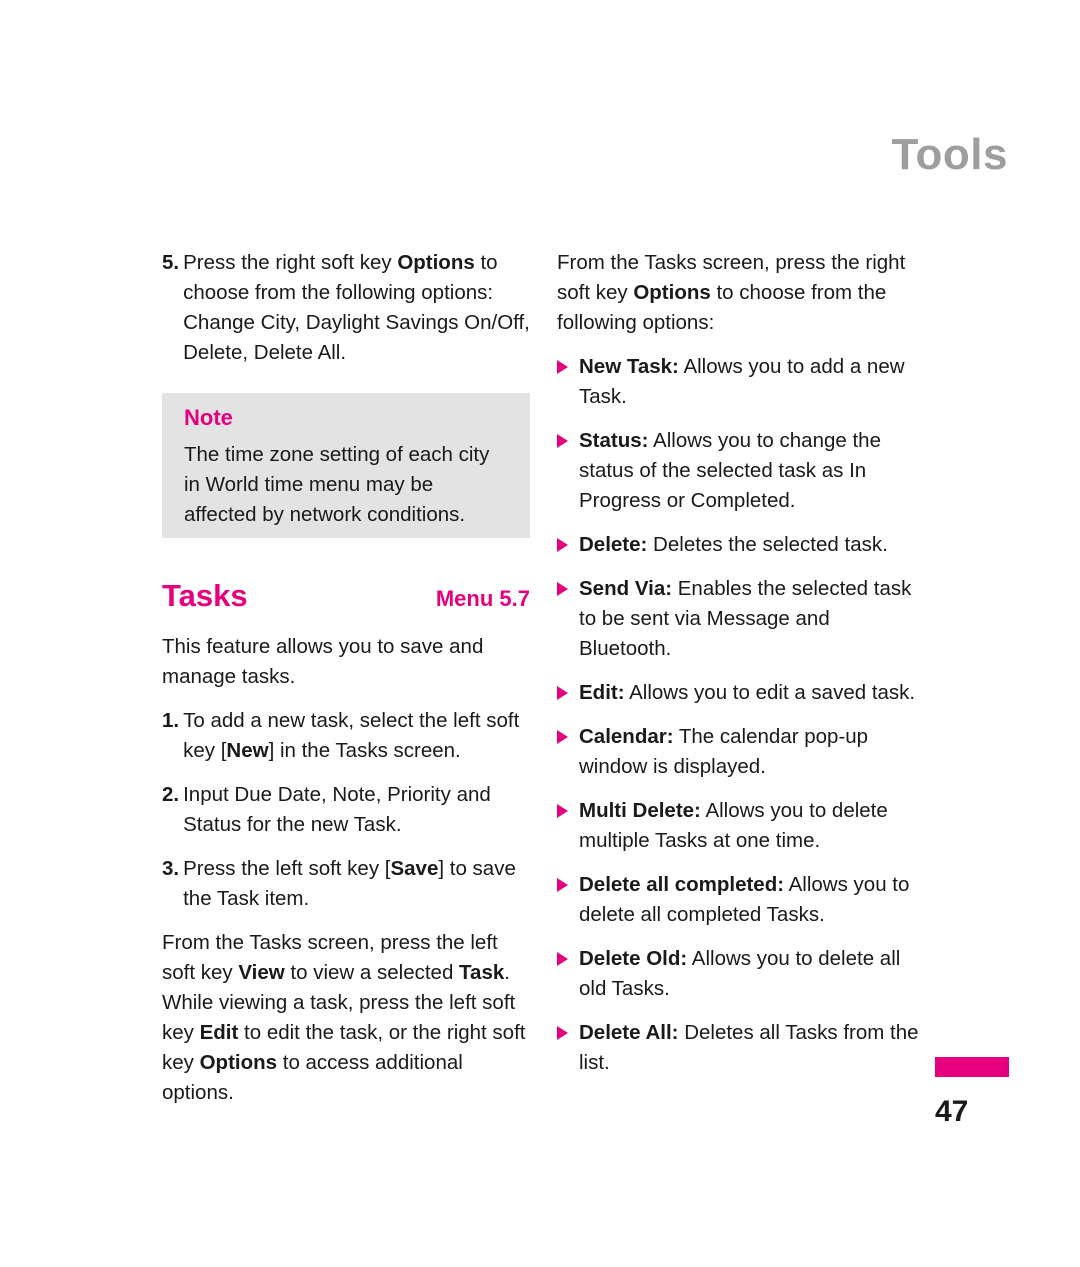 This screenshot has height=1267, width=1080. I want to click on list-item-desc: Deletes the selected task., so click(767, 544).